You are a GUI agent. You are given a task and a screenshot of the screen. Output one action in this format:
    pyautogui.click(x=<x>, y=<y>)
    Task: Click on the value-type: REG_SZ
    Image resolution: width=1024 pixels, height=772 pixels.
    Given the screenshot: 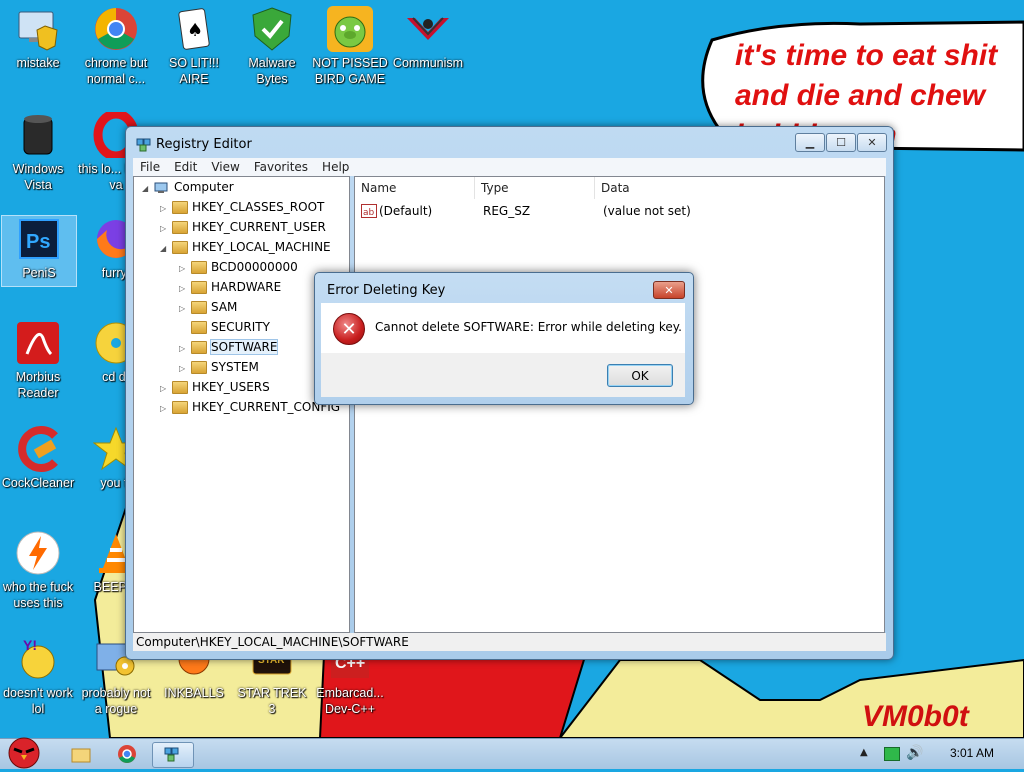 What is the action you would take?
    pyautogui.click(x=507, y=211)
    